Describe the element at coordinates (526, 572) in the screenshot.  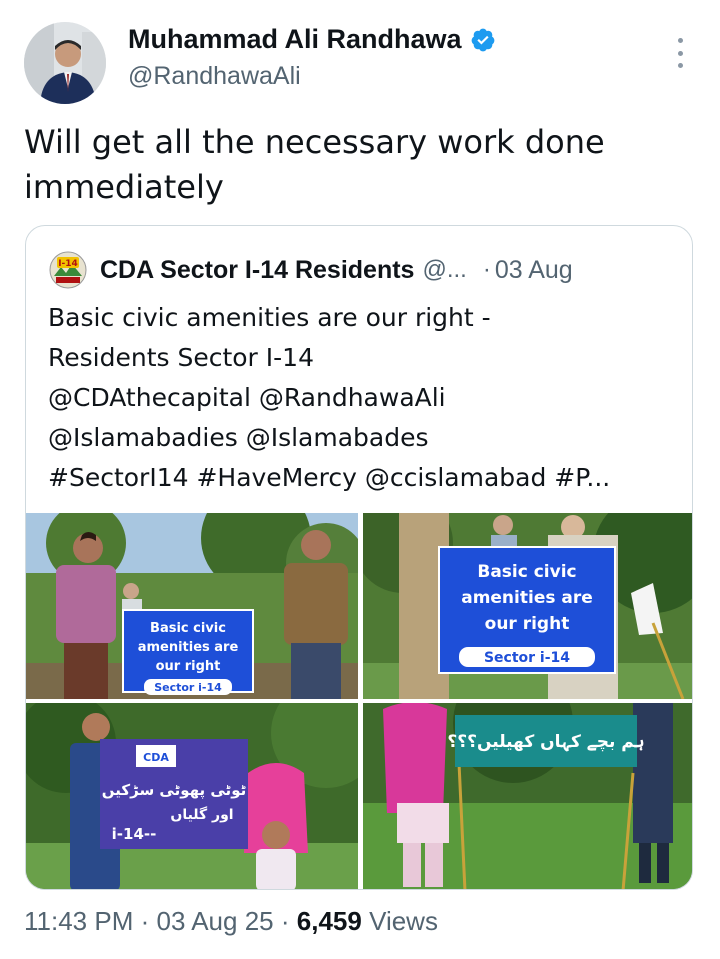
I see `photo-2-sign-line: Basic civic` at that location.